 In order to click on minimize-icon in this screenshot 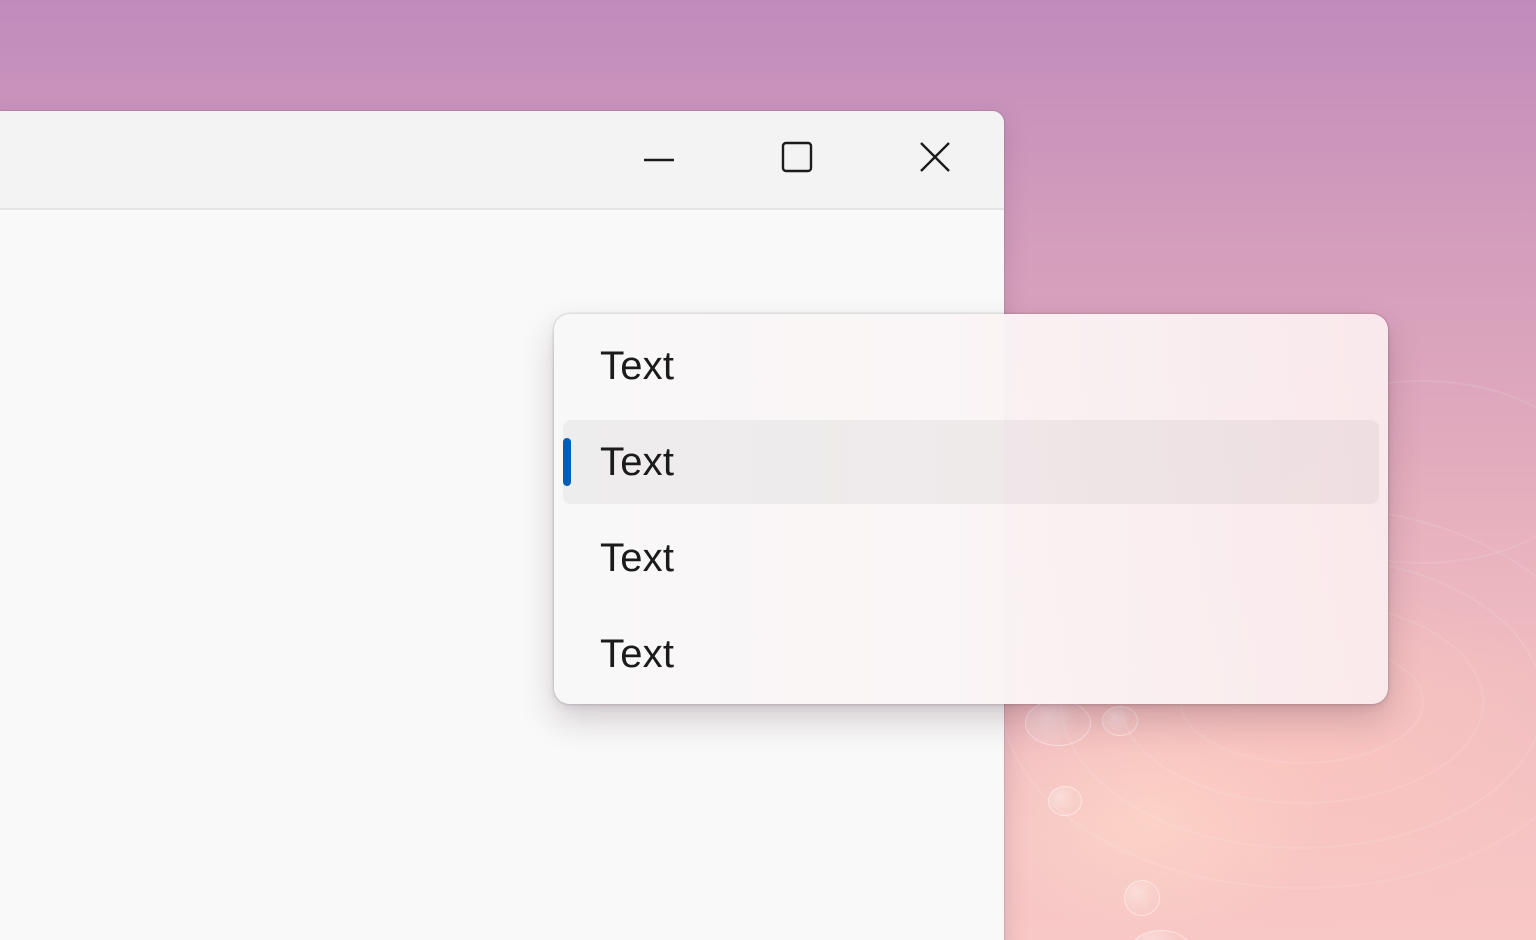, I will do `click(659, 160)`.